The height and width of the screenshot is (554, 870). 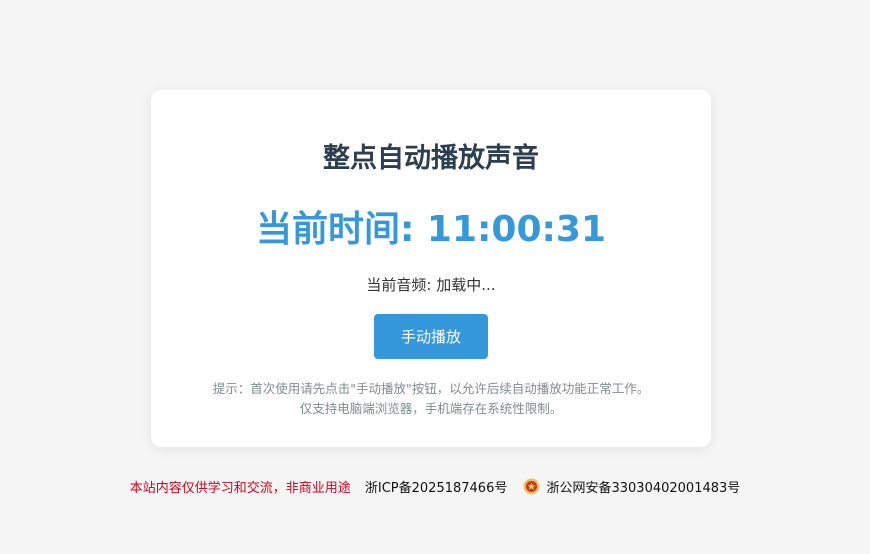 I want to click on current-time-display: 当前时间: 11:00:31, so click(x=431, y=230).